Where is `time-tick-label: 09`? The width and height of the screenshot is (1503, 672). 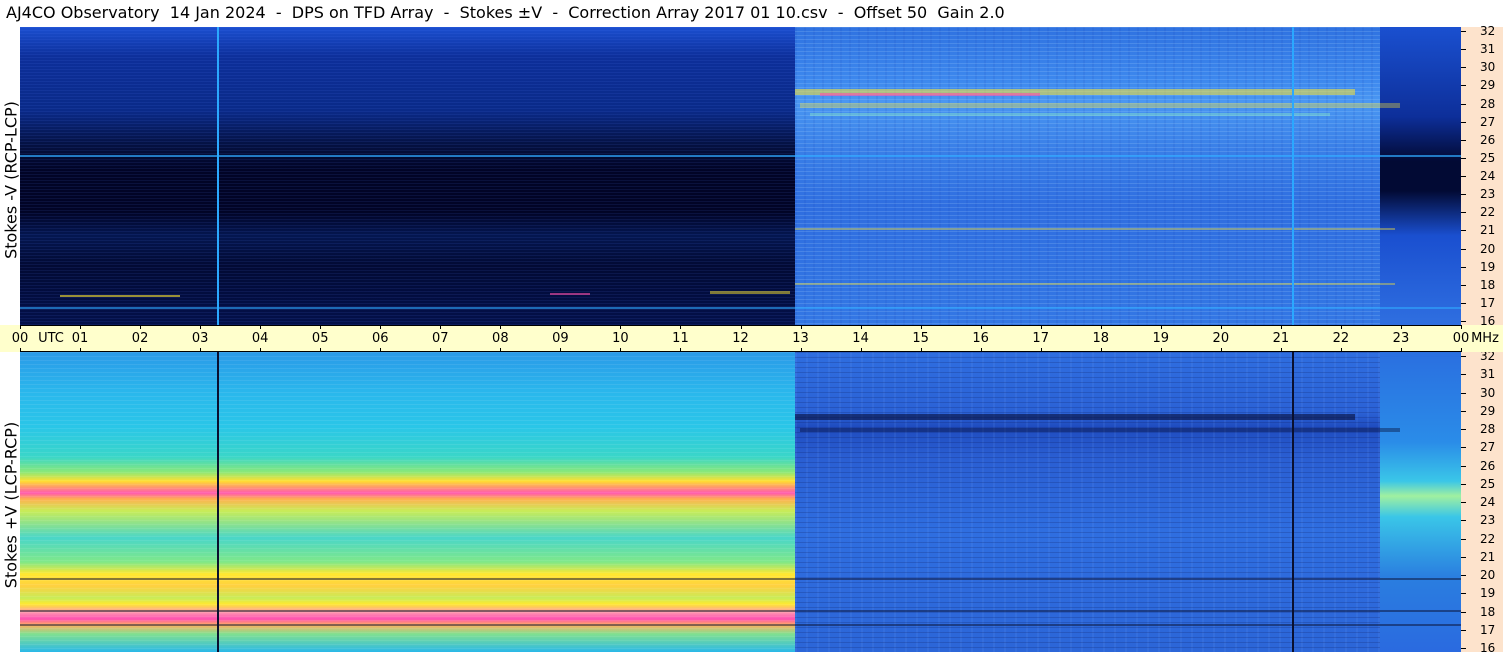 time-tick-label: 09 is located at coordinates (560, 338).